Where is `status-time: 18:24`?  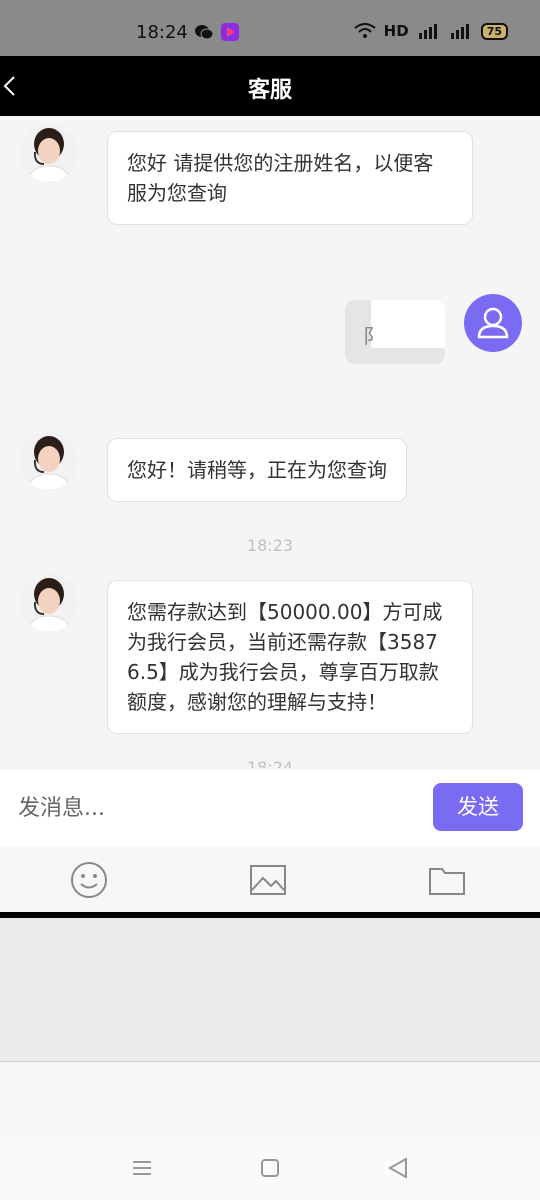 status-time: 18:24 is located at coordinates (162, 32).